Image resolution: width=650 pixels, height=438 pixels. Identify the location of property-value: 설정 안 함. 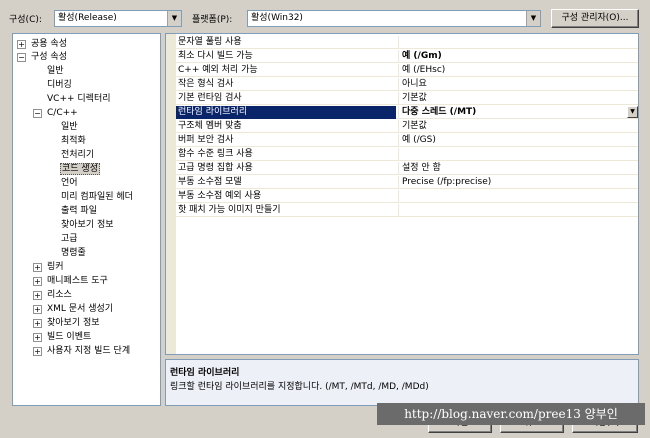
(518, 168).